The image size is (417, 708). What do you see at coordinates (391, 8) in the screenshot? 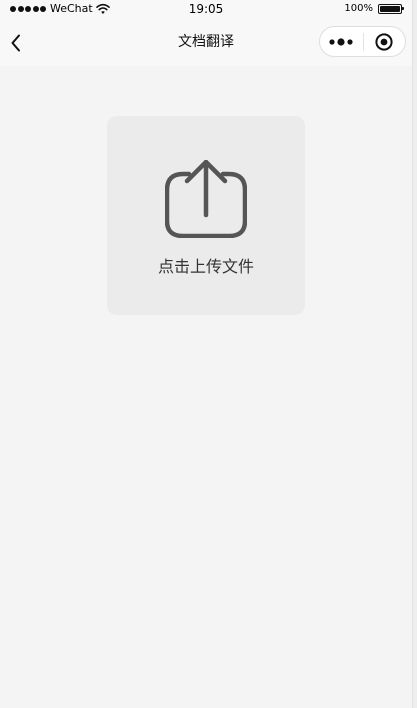
I see `battery-icon` at bounding box center [391, 8].